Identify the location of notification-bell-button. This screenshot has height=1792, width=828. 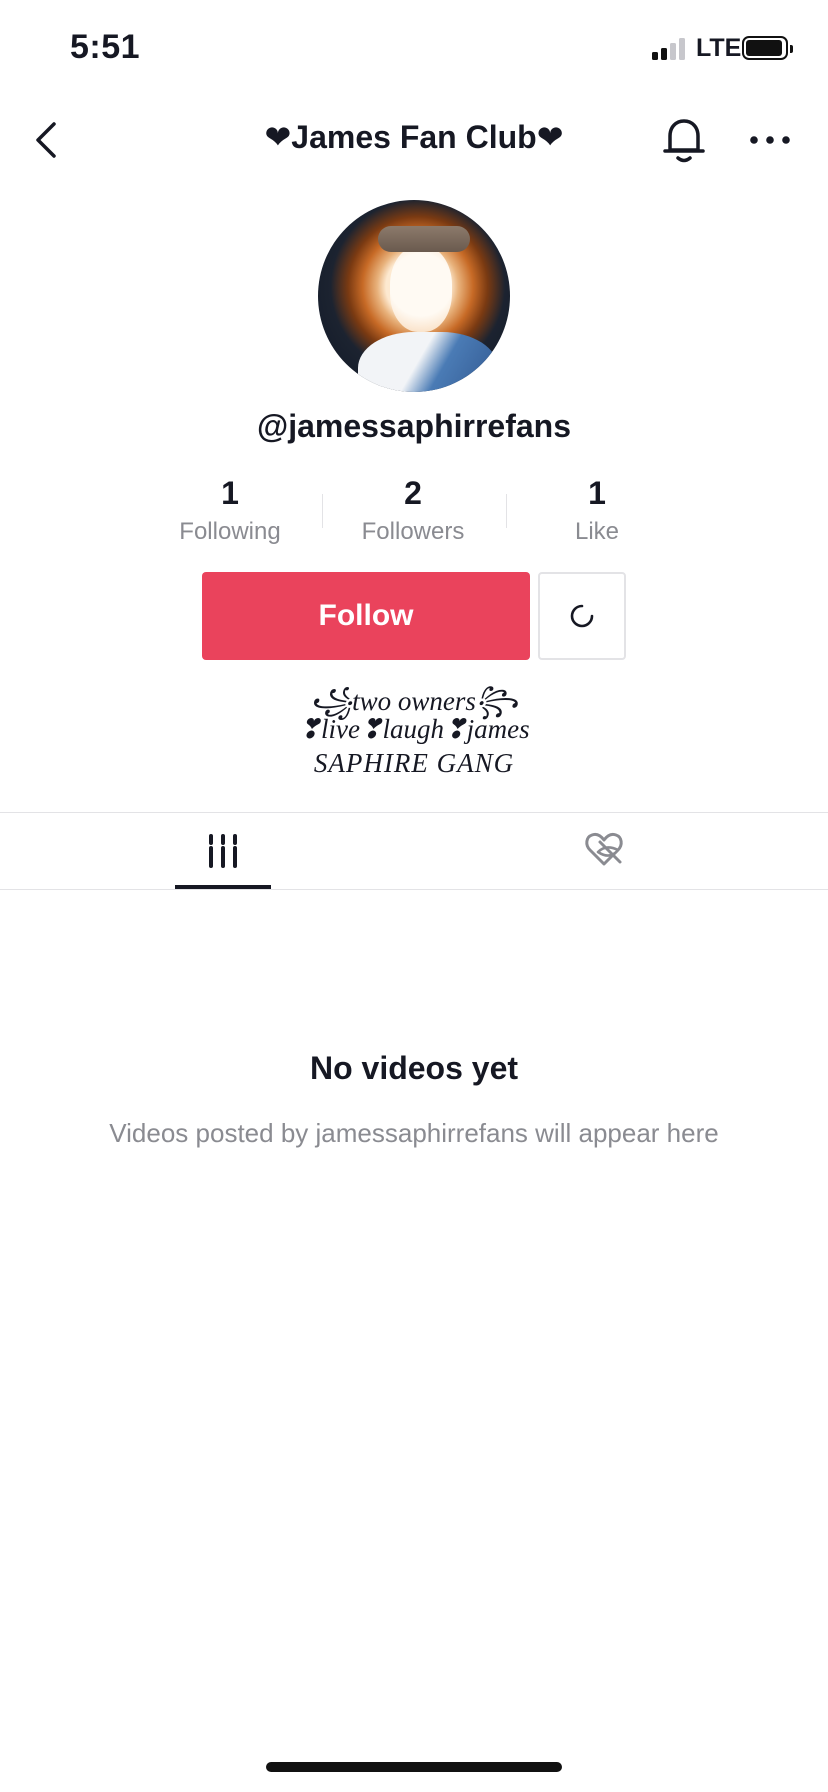
(684, 140).